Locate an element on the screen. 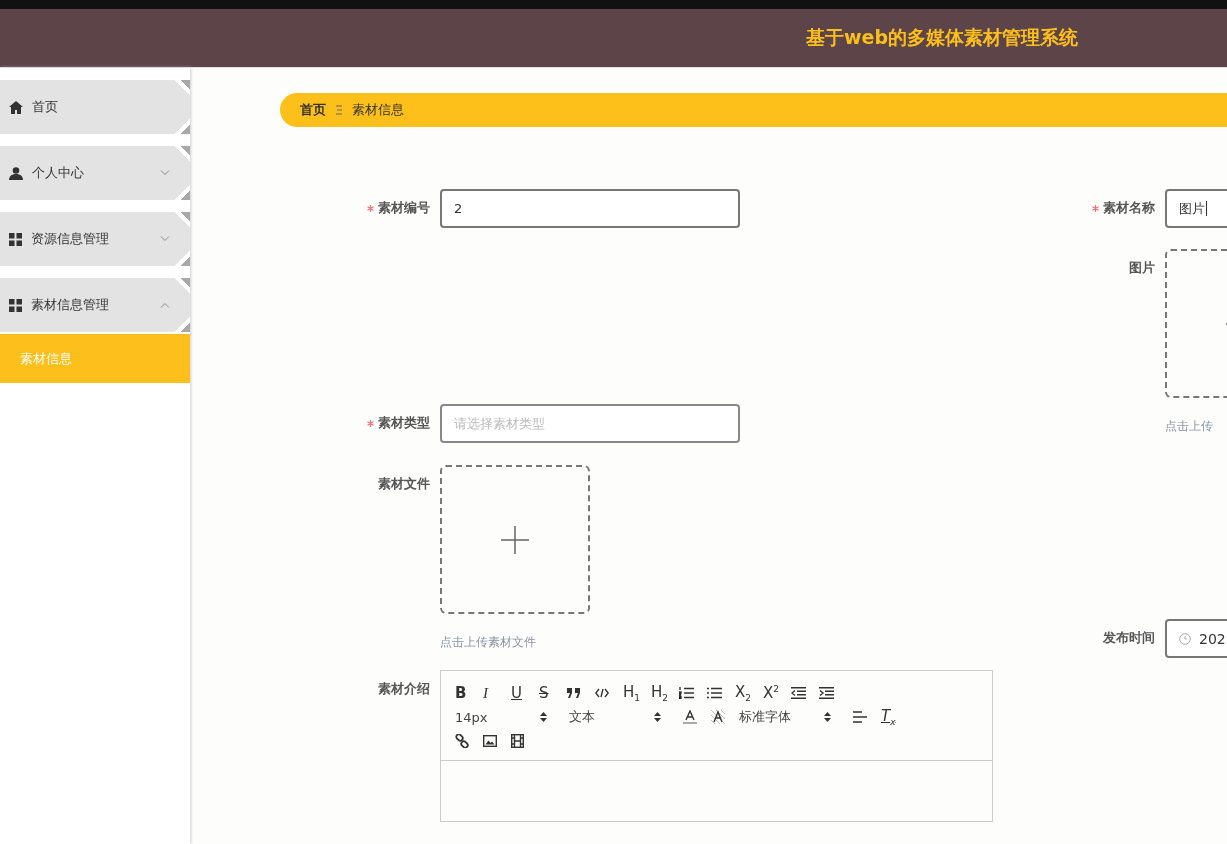 The image size is (1227, 844). quote-icon is located at coordinates (574, 693).